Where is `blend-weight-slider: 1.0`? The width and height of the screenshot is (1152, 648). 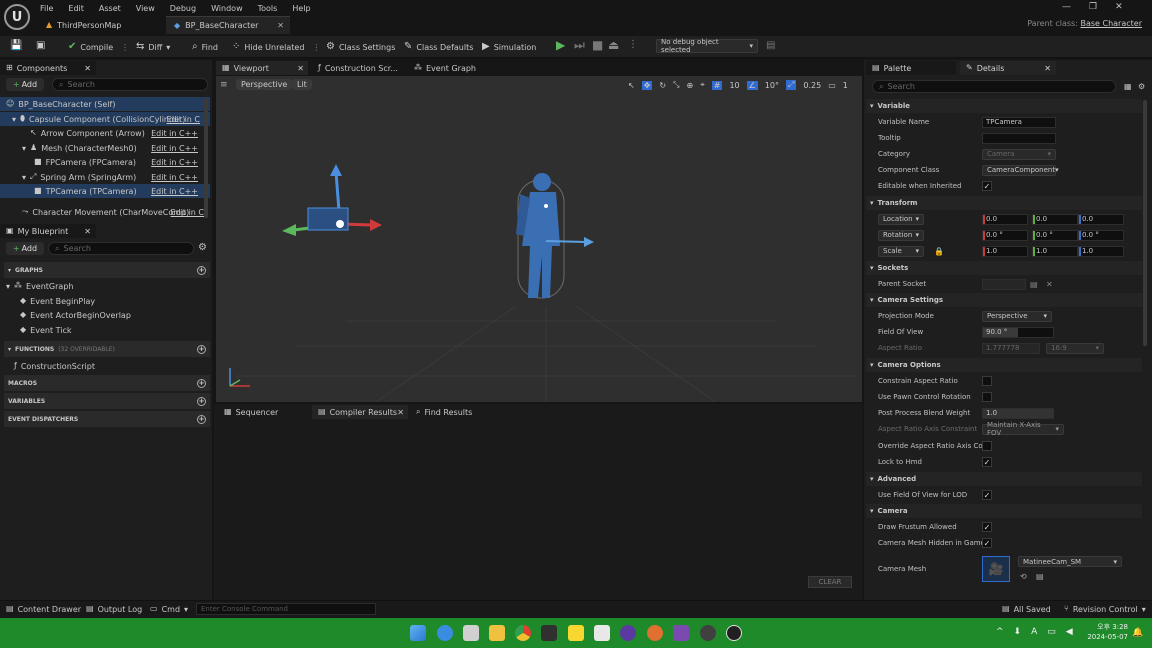 blend-weight-slider: 1.0 is located at coordinates (1018, 413).